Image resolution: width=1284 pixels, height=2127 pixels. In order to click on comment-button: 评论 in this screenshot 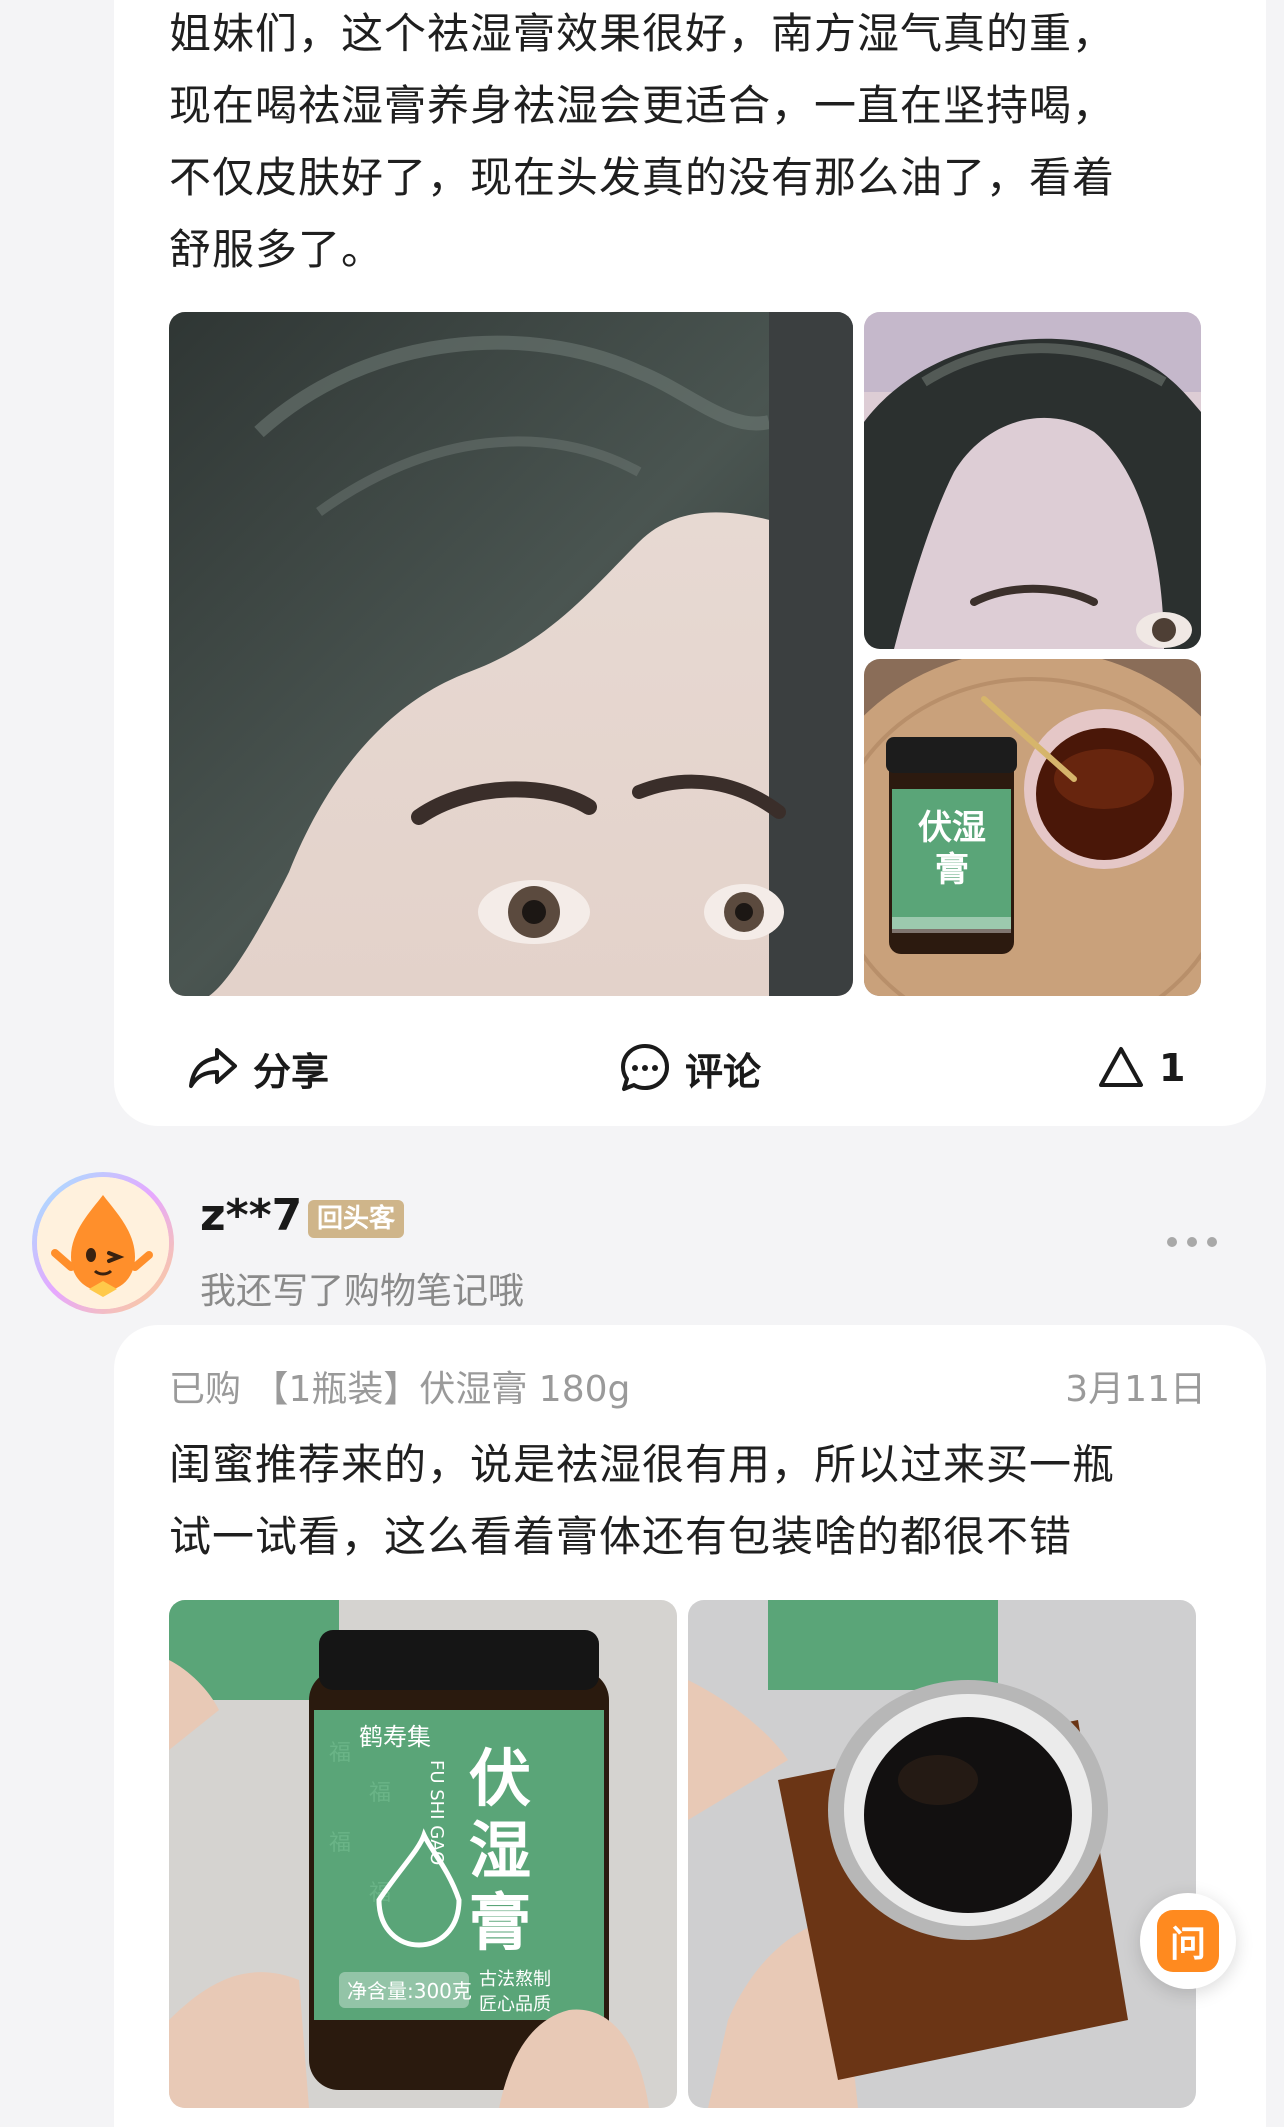, I will do `click(690, 1068)`.